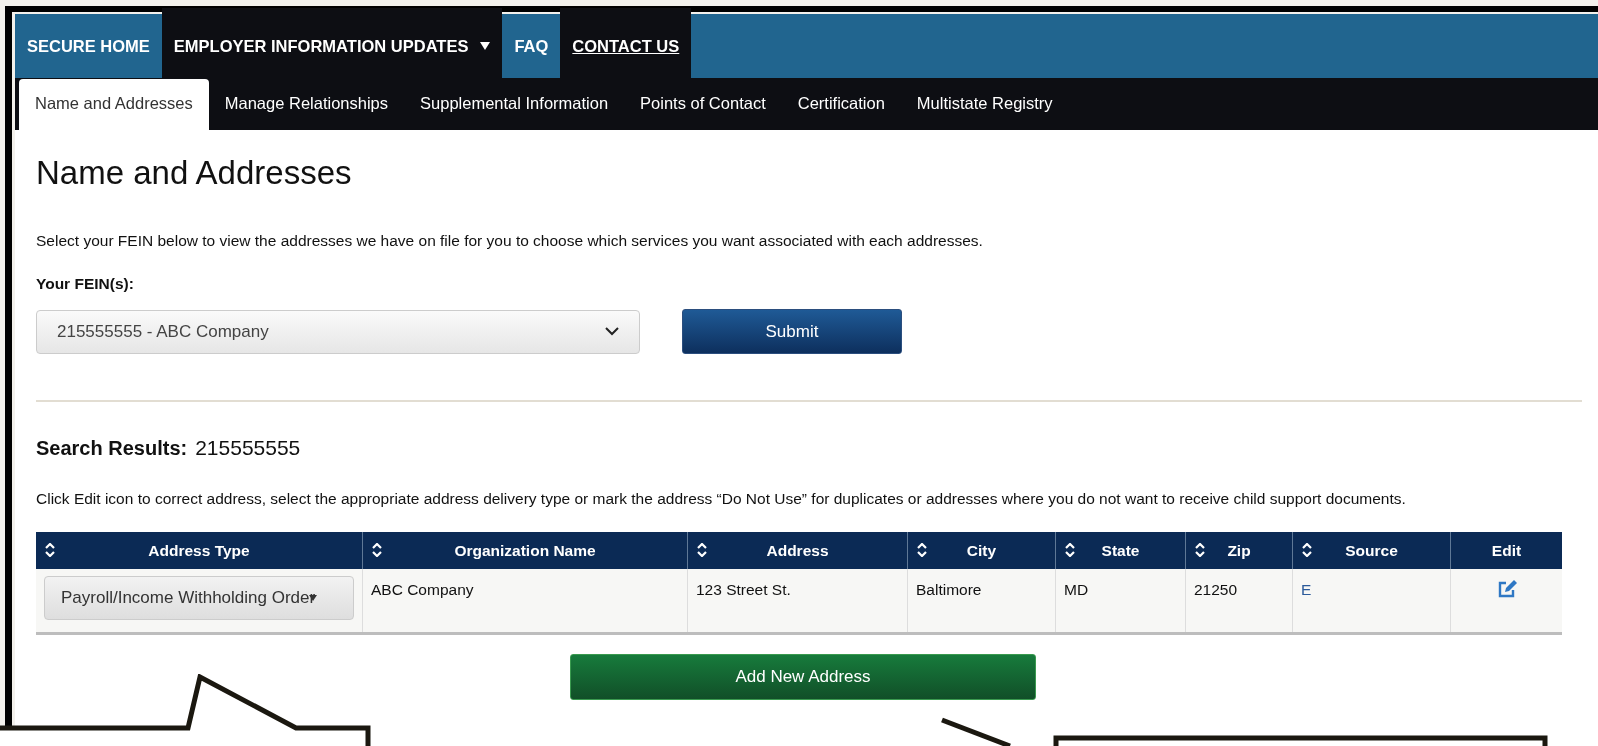  I want to click on tab: Name and Addresses, so click(114, 104).